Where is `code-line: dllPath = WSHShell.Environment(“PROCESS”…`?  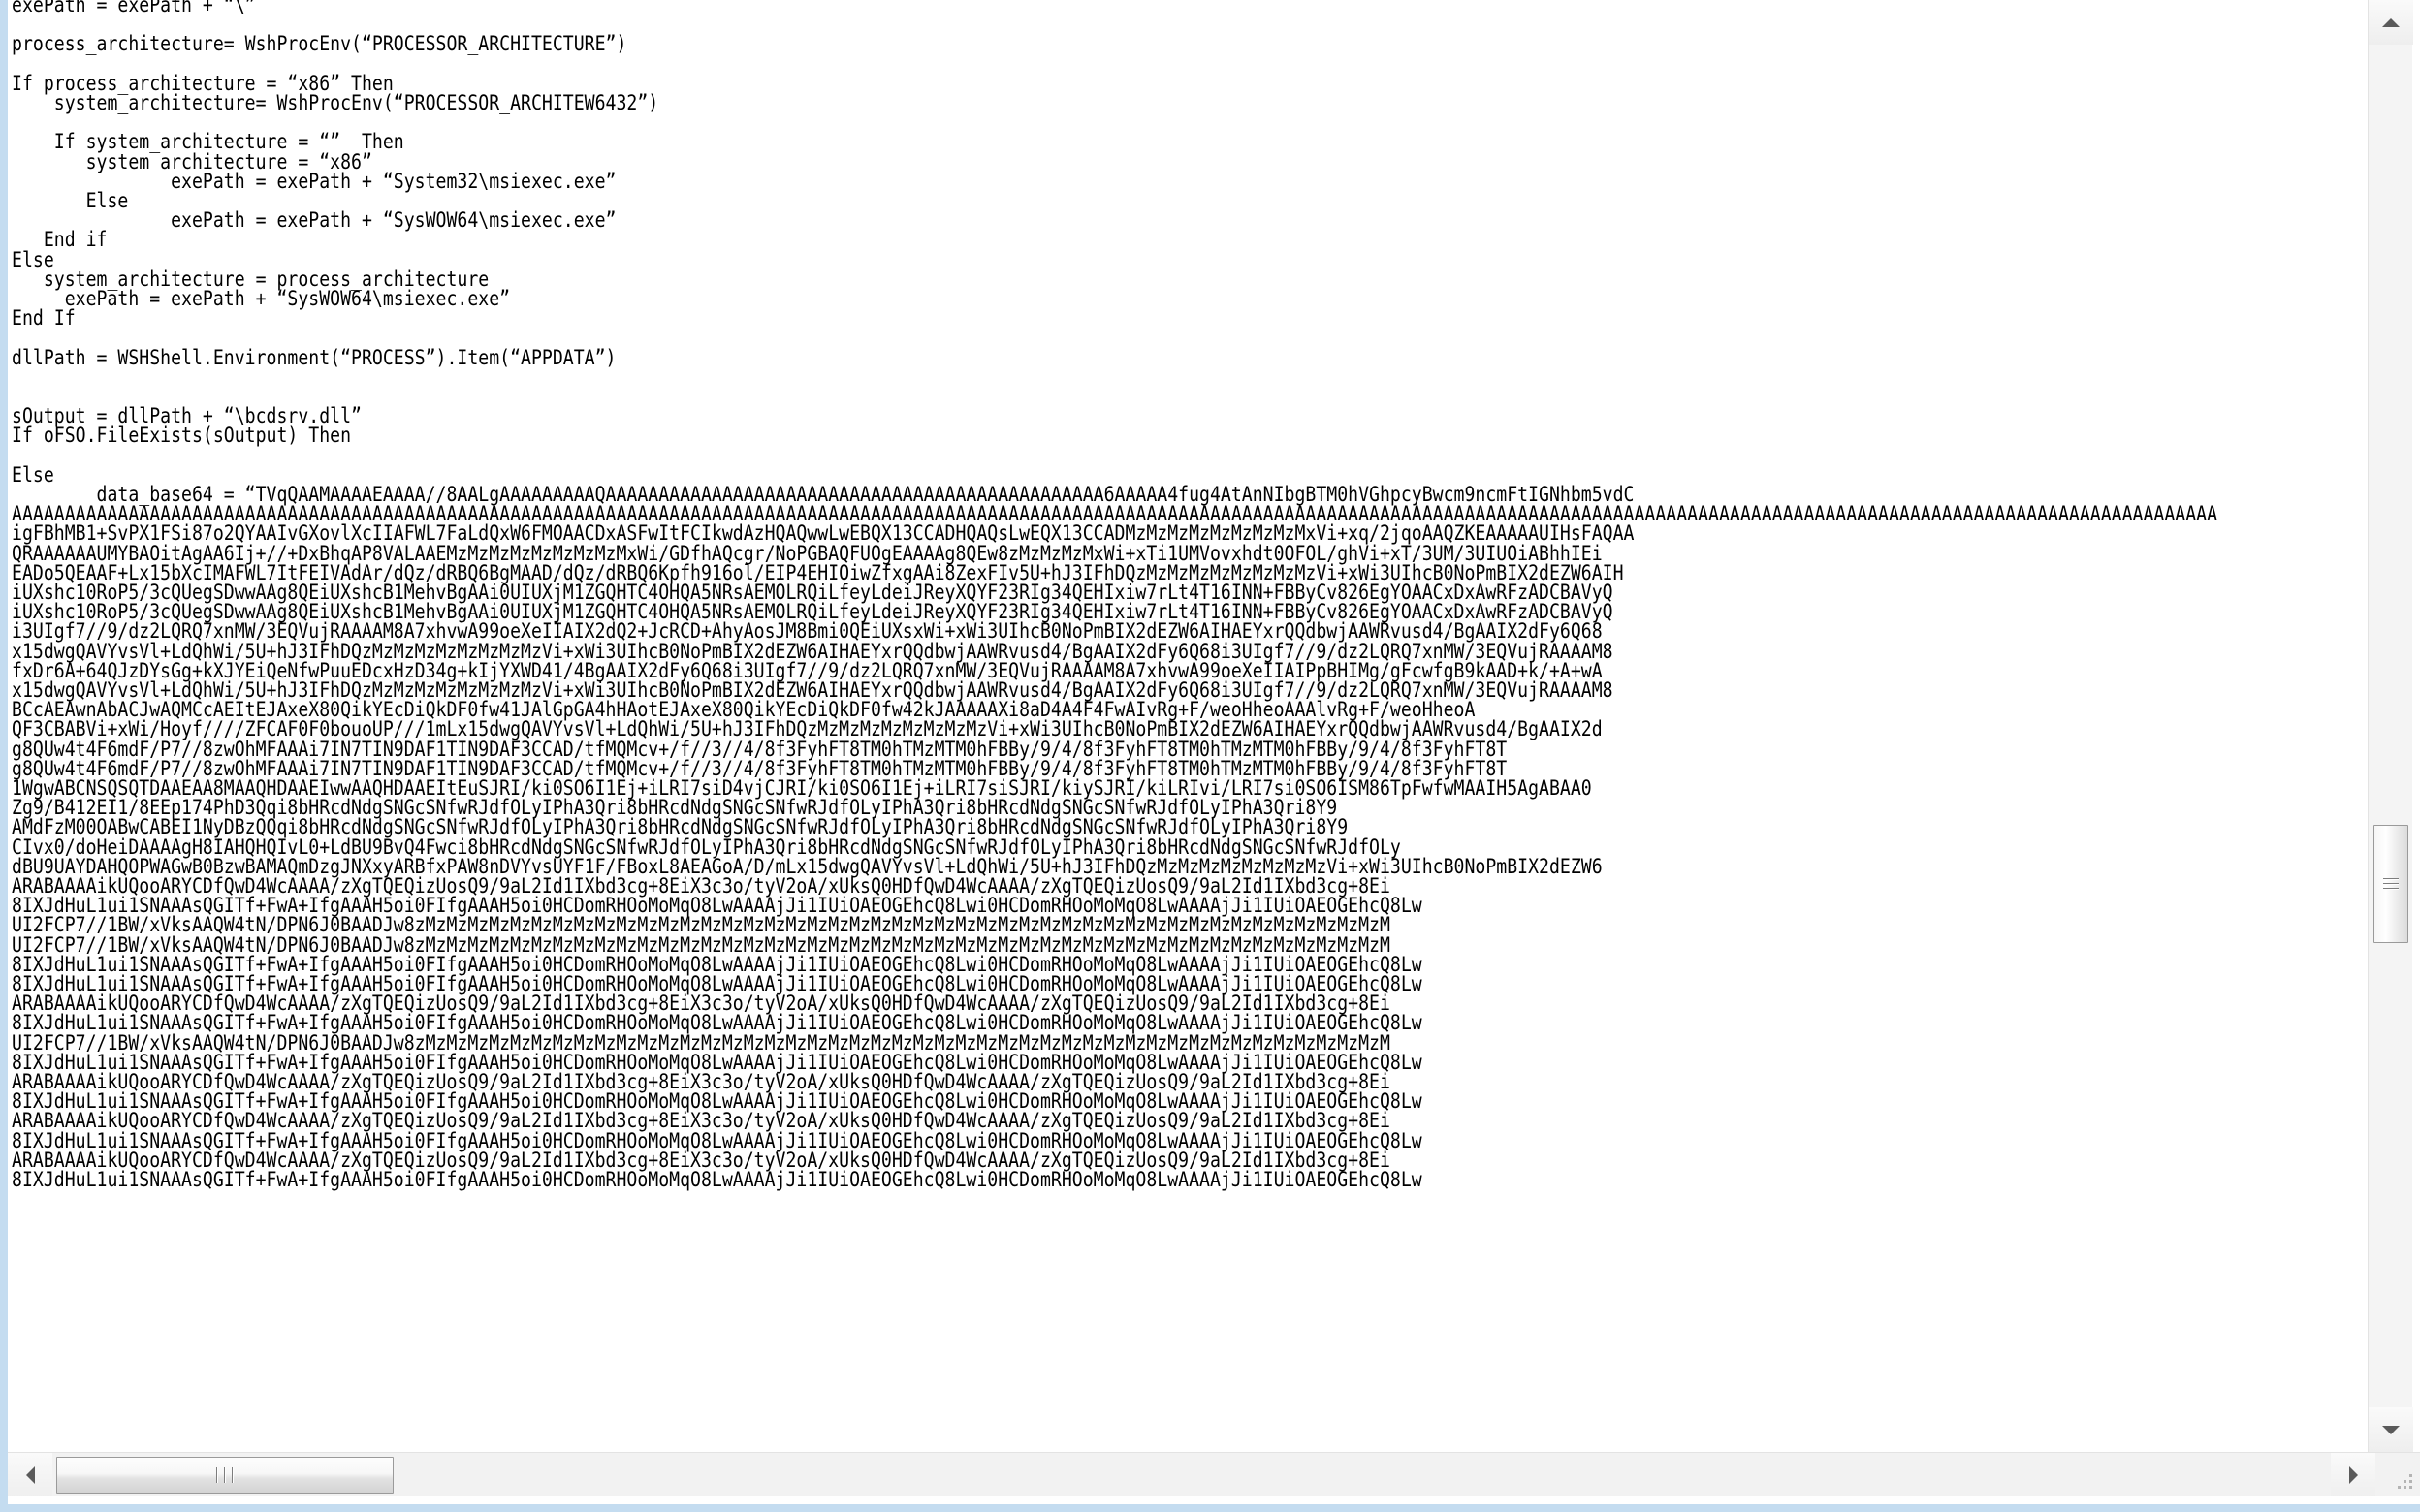
code-line: dllPath = WSHShell.Environment(“PROCESS”… is located at coordinates (314, 358).